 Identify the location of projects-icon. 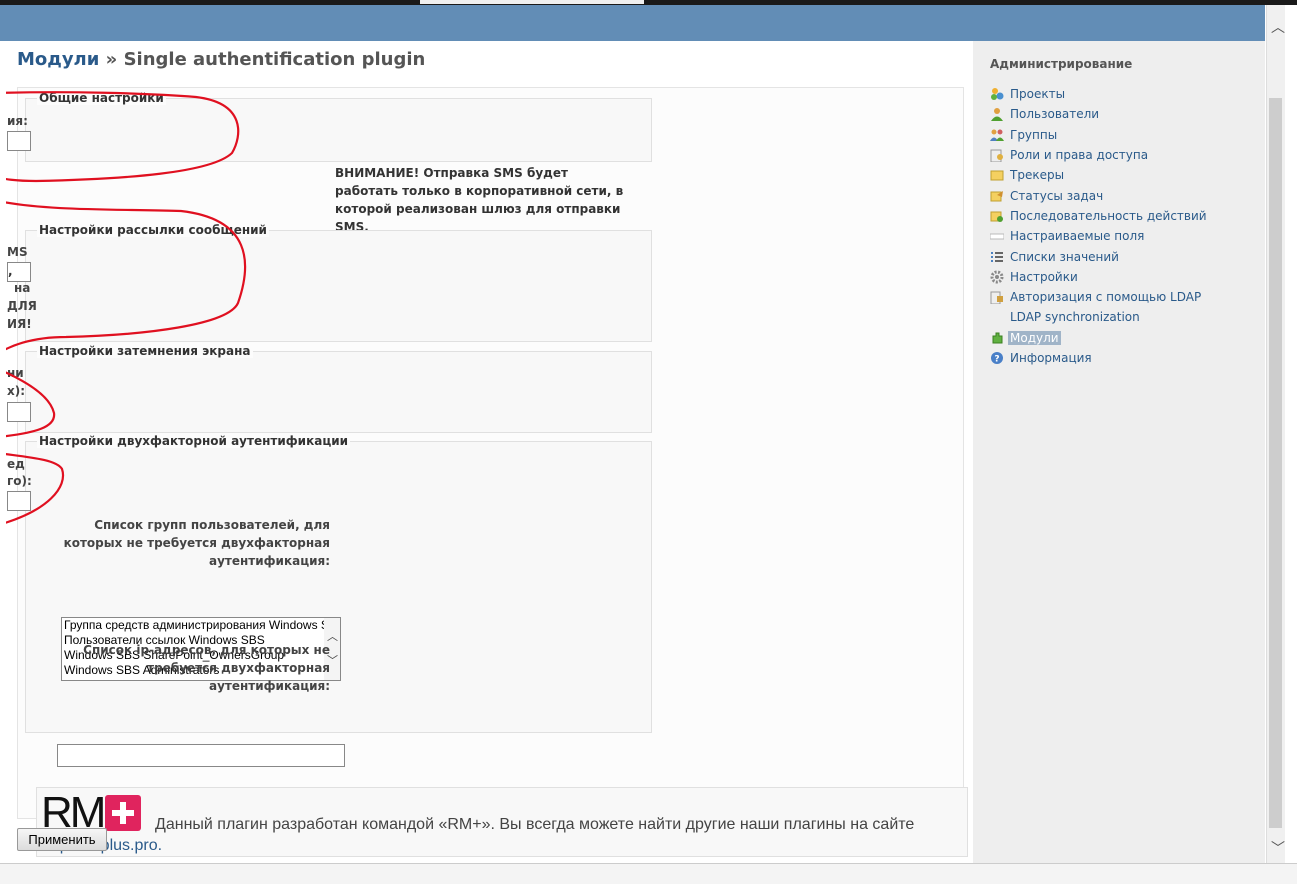
(997, 94).